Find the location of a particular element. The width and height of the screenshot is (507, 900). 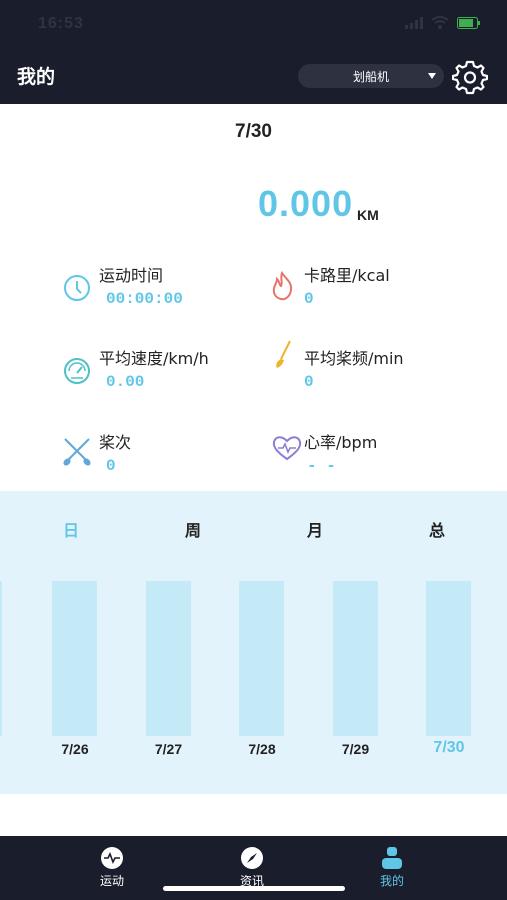

stat-value: 0.00 is located at coordinates (125, 382).